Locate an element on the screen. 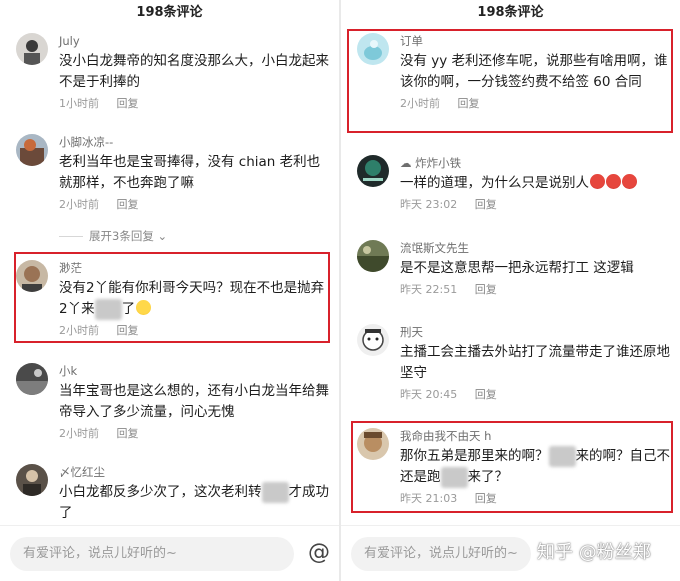  comment-username: 〆忆红尘 is located at coordinates (195, 472).